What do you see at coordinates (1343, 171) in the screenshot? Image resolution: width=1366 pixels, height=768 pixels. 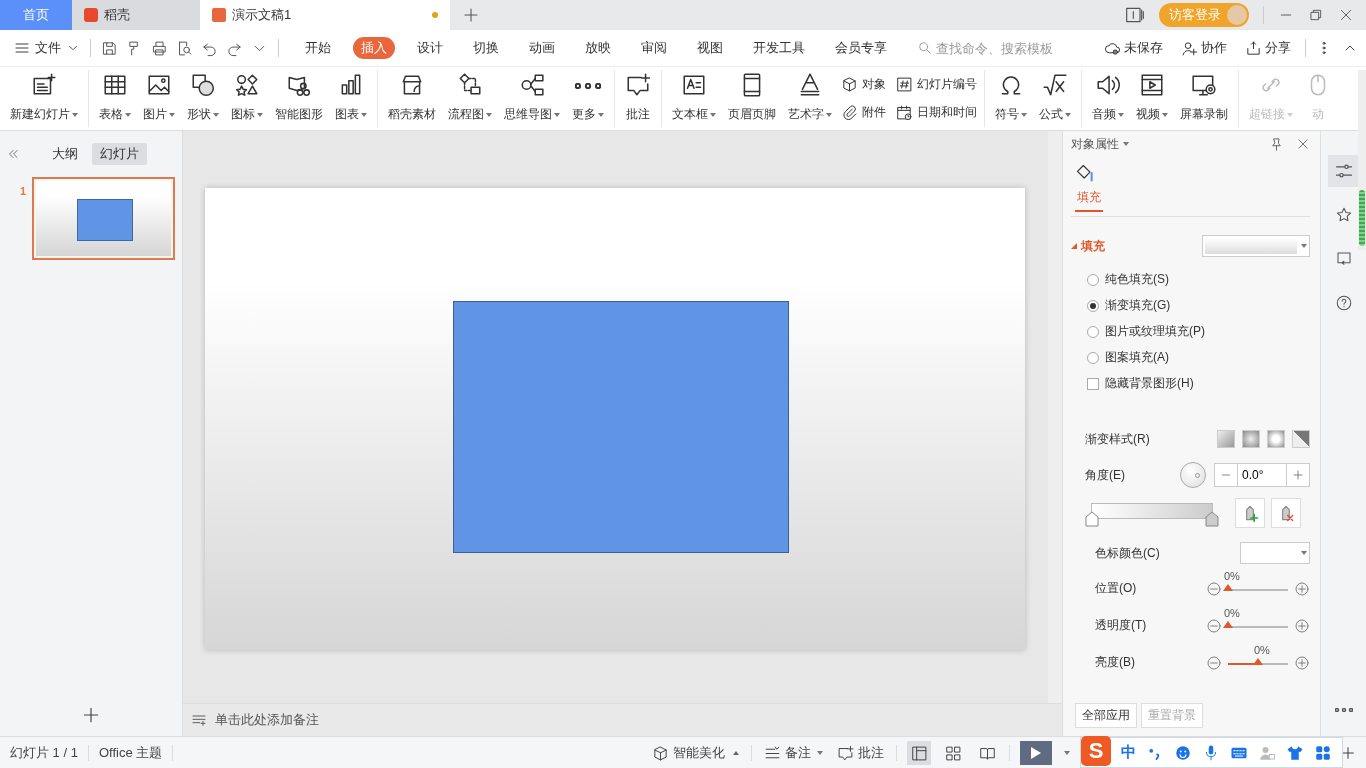 I see `settings-button` at bounding box center [1343, 171].